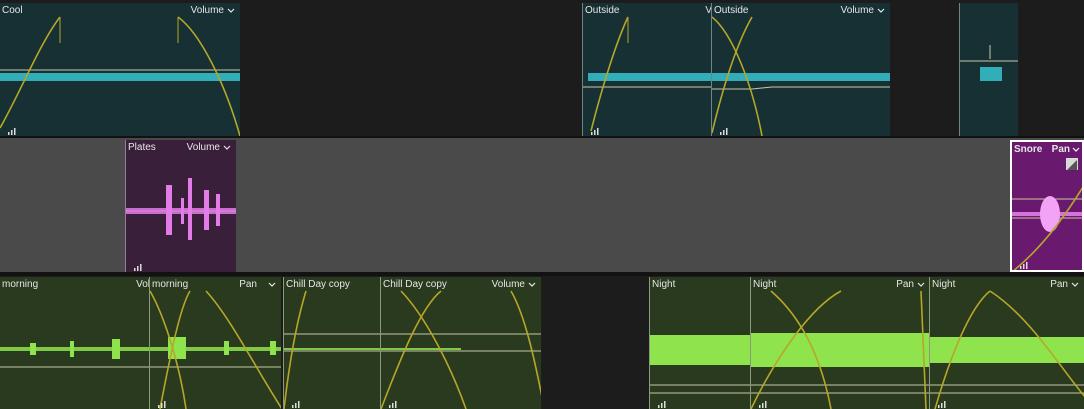 The width and height of the screenshot is (1084, 409). I want to click on clip-name: Cool, so click(12, 10).